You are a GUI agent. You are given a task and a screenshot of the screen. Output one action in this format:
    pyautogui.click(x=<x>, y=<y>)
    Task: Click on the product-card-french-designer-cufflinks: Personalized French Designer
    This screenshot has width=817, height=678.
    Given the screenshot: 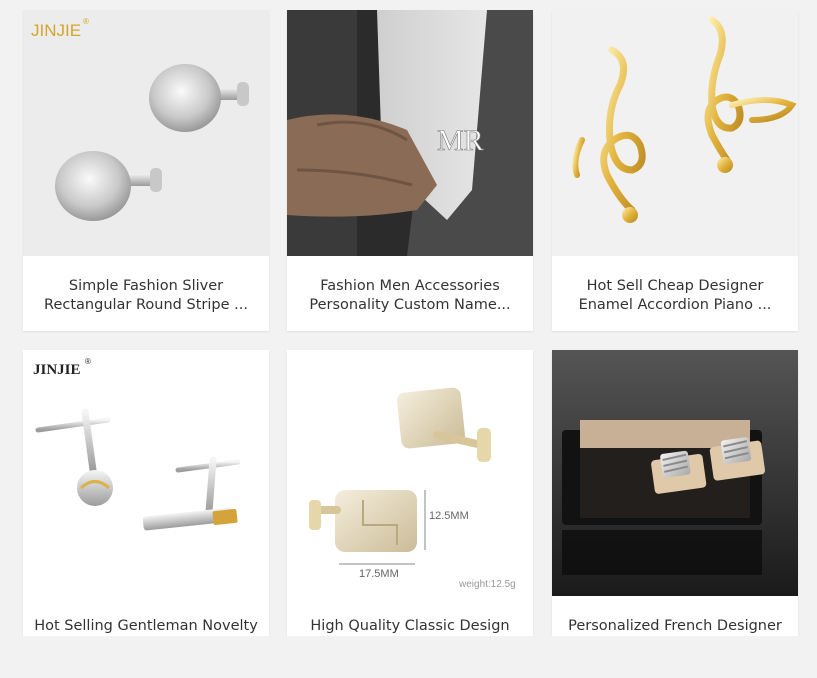 What is the action you would take?
    pyautogui.click(x=675, y=493)
    